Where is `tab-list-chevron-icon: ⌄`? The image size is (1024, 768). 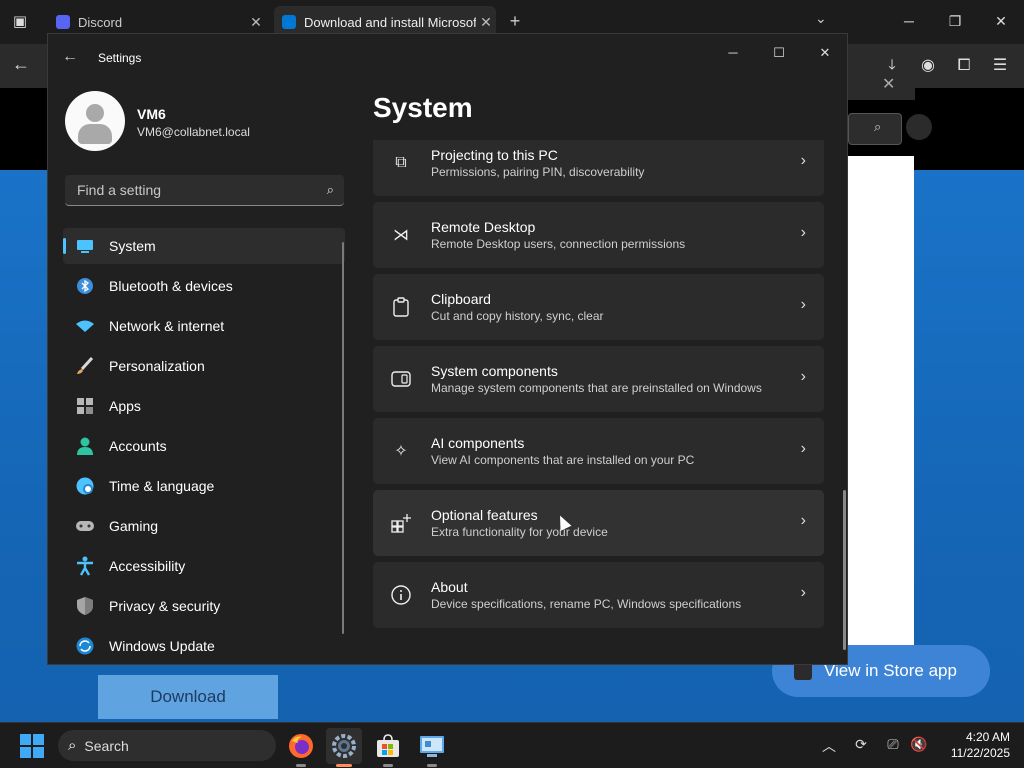
tab-list-chevron-icon: ⌄ is located at coordinates (821, 18).